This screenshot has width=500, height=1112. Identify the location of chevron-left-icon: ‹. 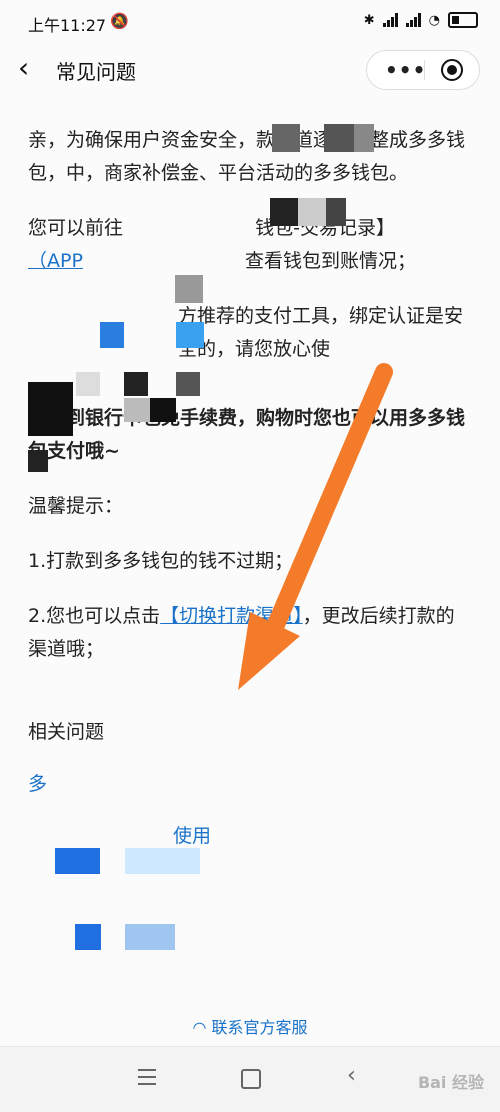
(31, 69).